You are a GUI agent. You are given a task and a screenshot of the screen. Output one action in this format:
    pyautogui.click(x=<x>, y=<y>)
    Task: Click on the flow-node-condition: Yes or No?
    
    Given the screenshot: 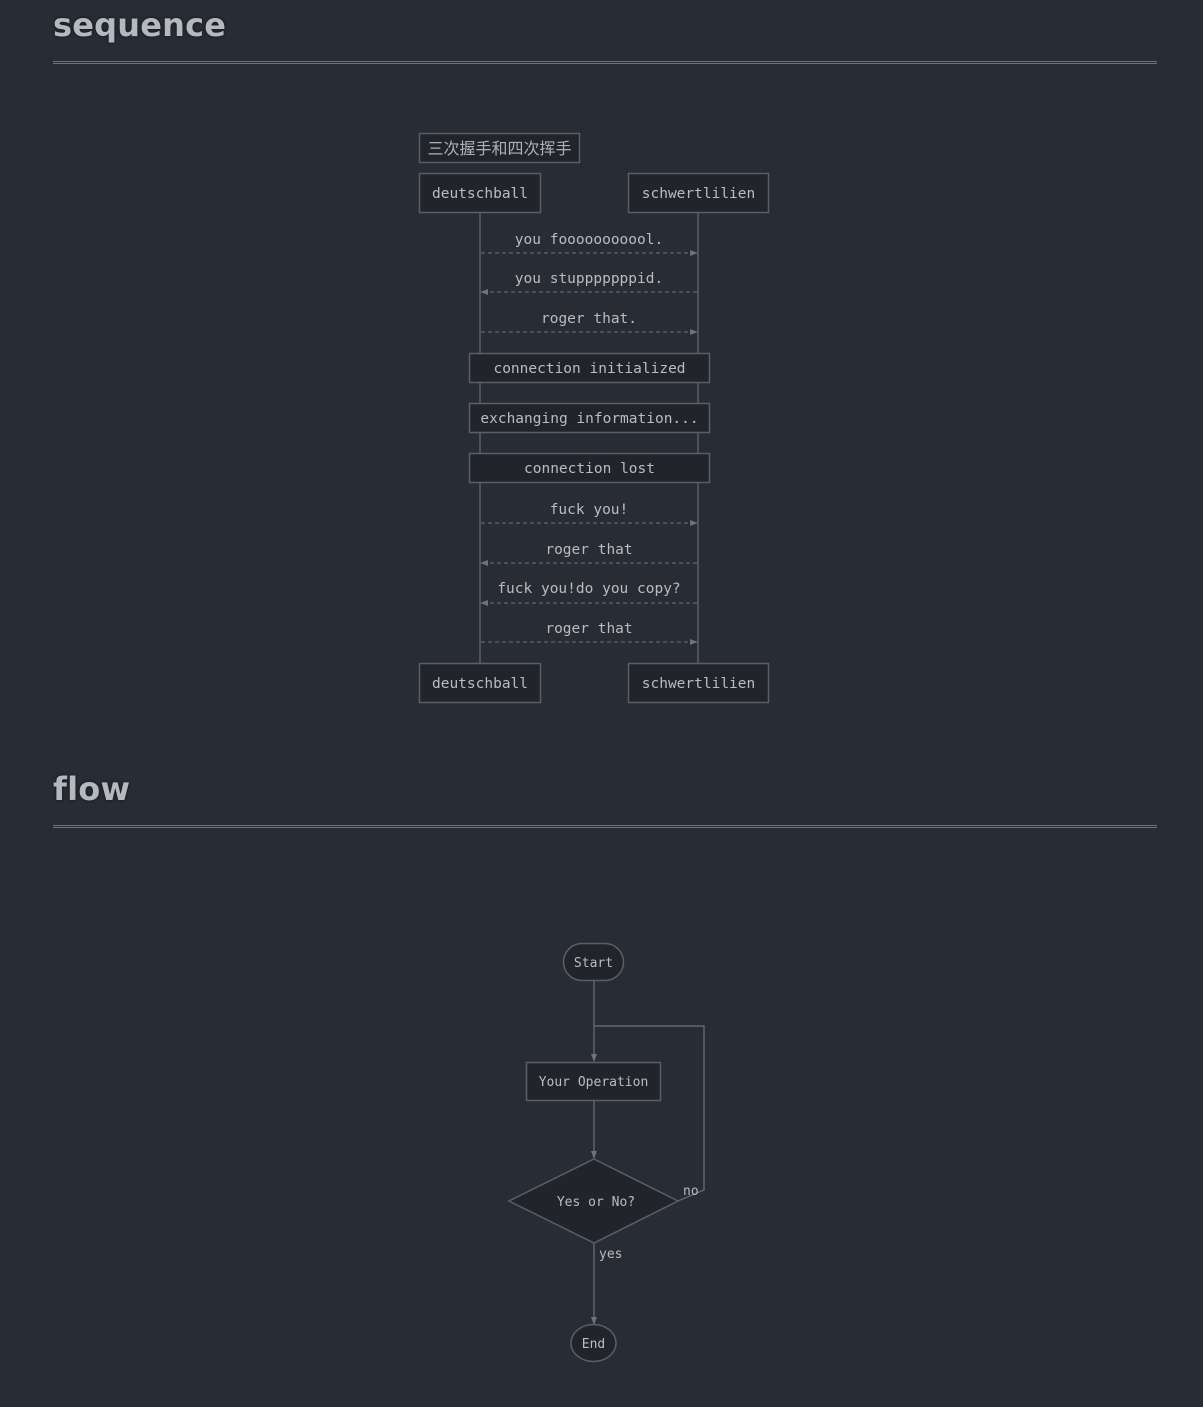 What is the action you would take?
    pyautogui.click(x=593, y=1201)
    